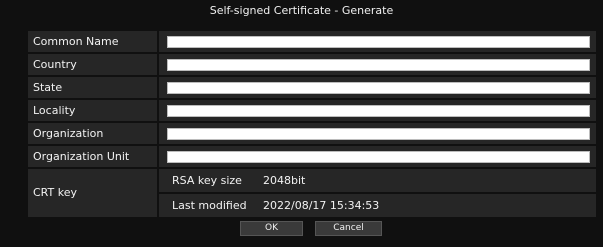  What do you see at coordinates (92, 133) in the screenshot?
I see `label-organization: Organization` at bounding box center [92, 133].